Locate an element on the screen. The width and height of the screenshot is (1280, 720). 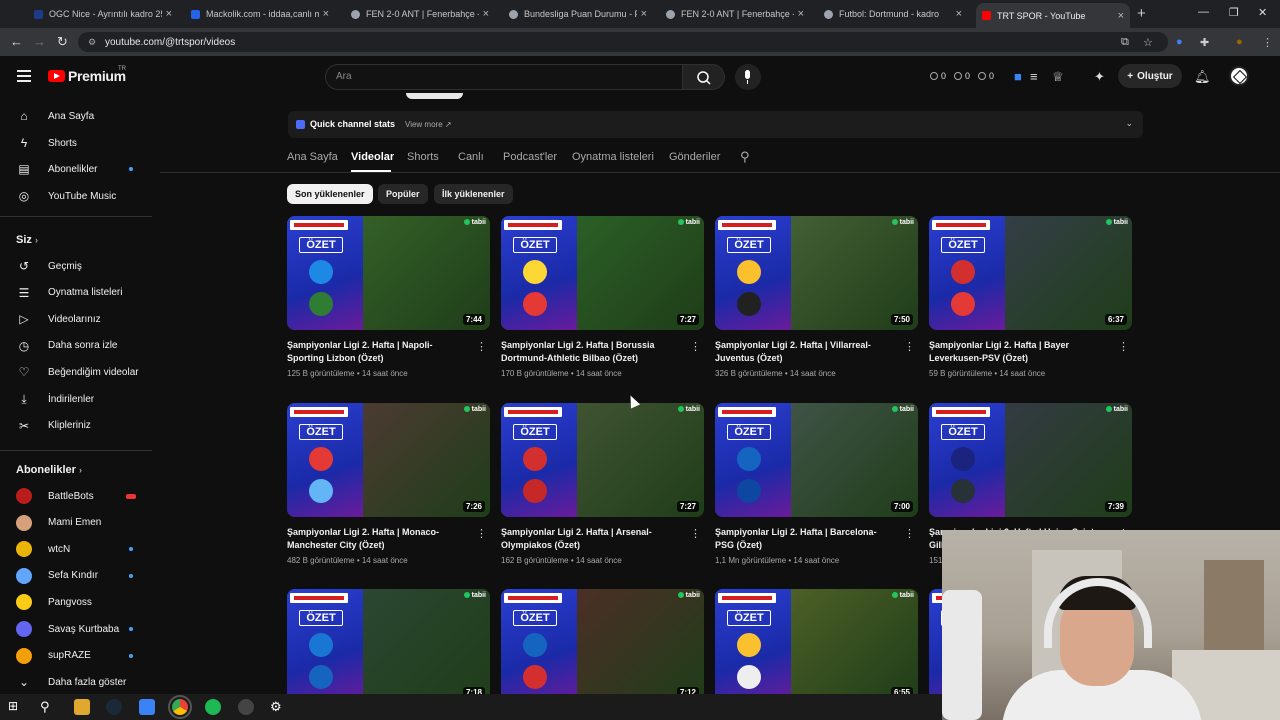
video-thumbnail: ÖZET tabii 7:39 is located at coordinates (1030, 460).